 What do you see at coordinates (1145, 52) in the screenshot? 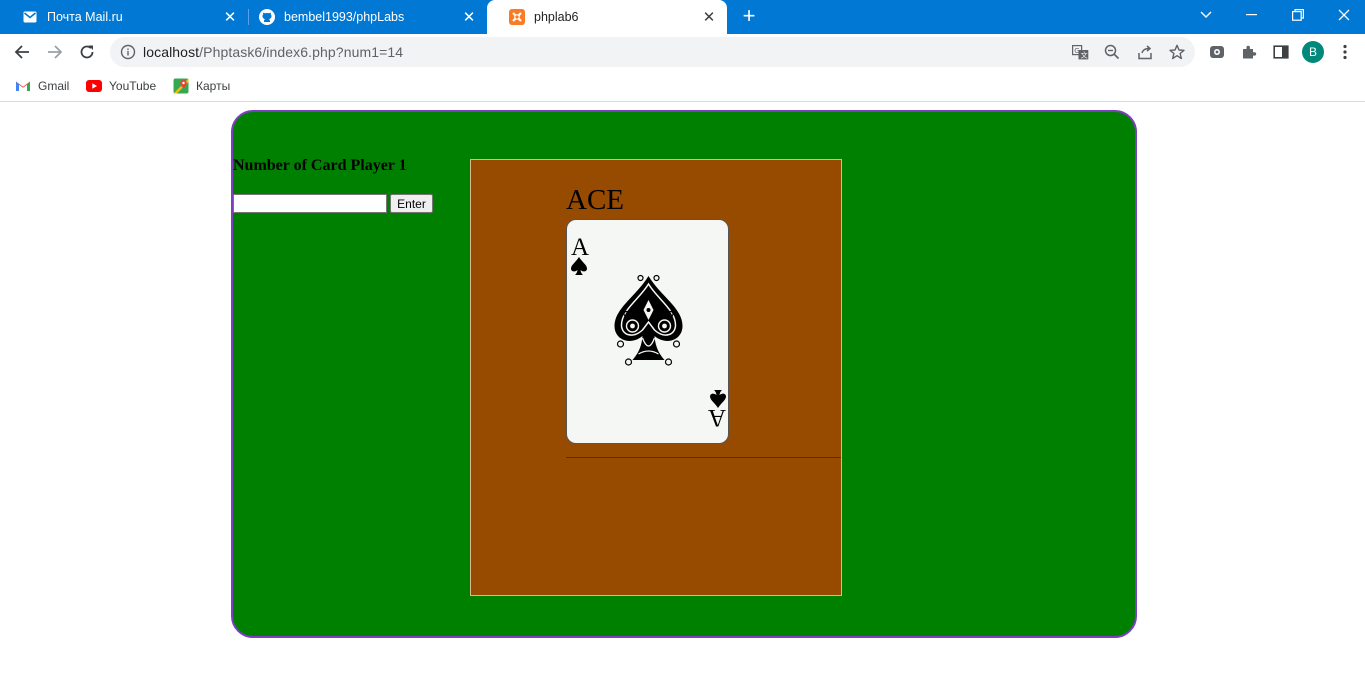
I see `share-icon` at bounding box center [1145, 52].